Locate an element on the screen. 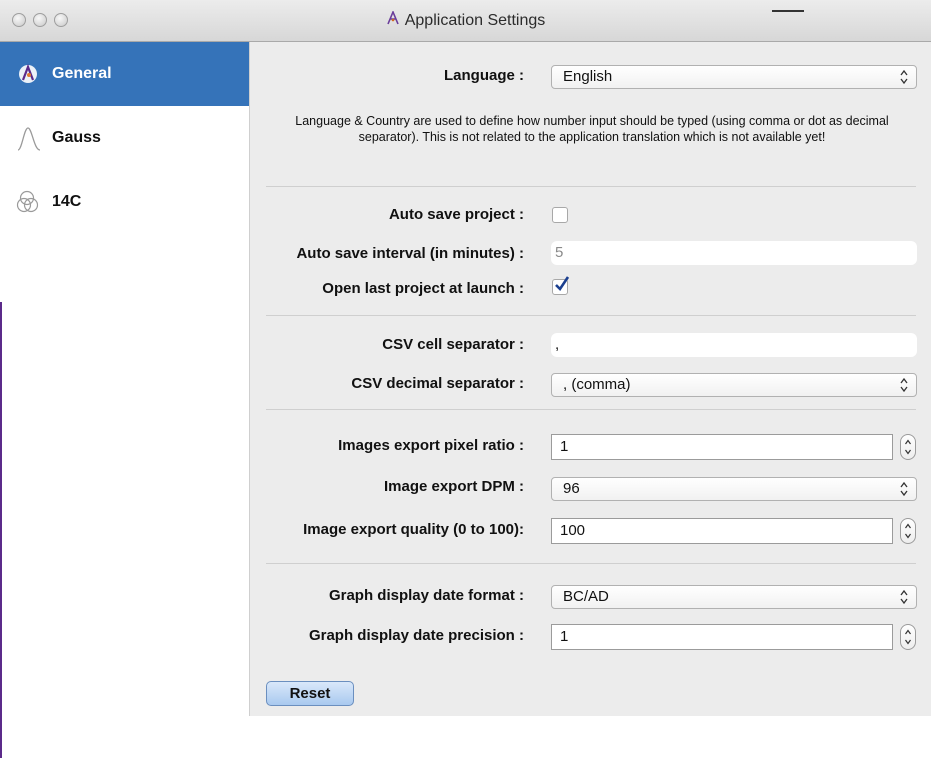 Image resolution: width=931 pixels, height=758 pixels. app-icon is located at coordinates (393, 21).